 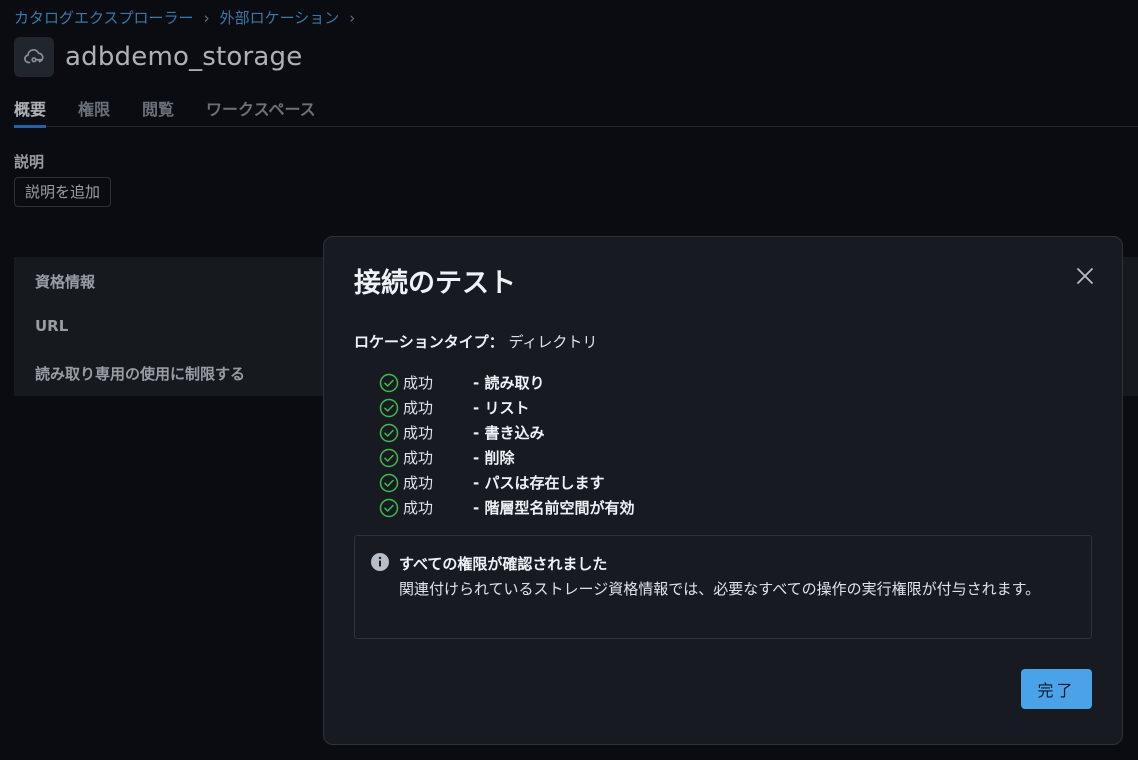 What do you see at coordinates (380, 562) in the screenshot?
I see `info-icon` at bounding box center [380, 562].